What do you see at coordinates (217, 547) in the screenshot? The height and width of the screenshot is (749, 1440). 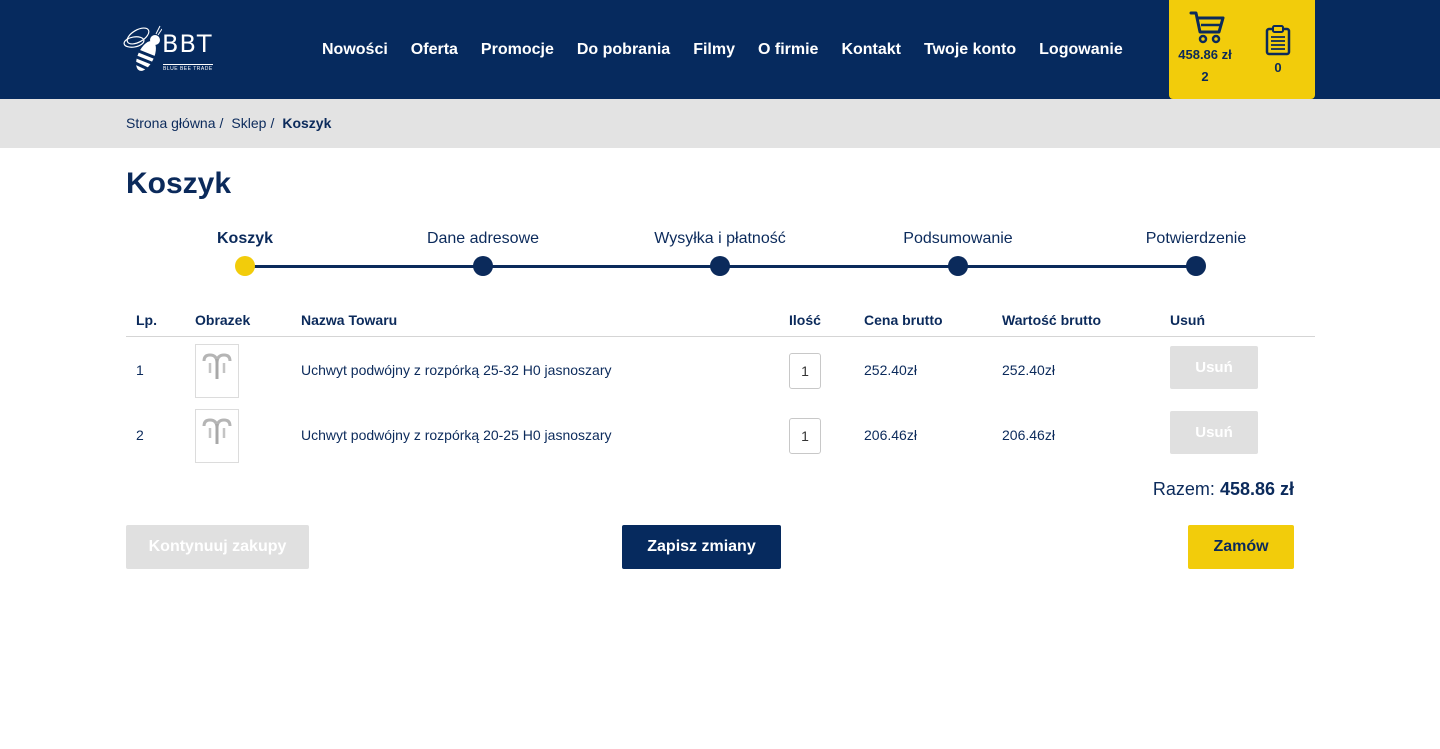 I see `continue-shopping-button: Kontynuuj zakupy` at bounding box center [217, 547].